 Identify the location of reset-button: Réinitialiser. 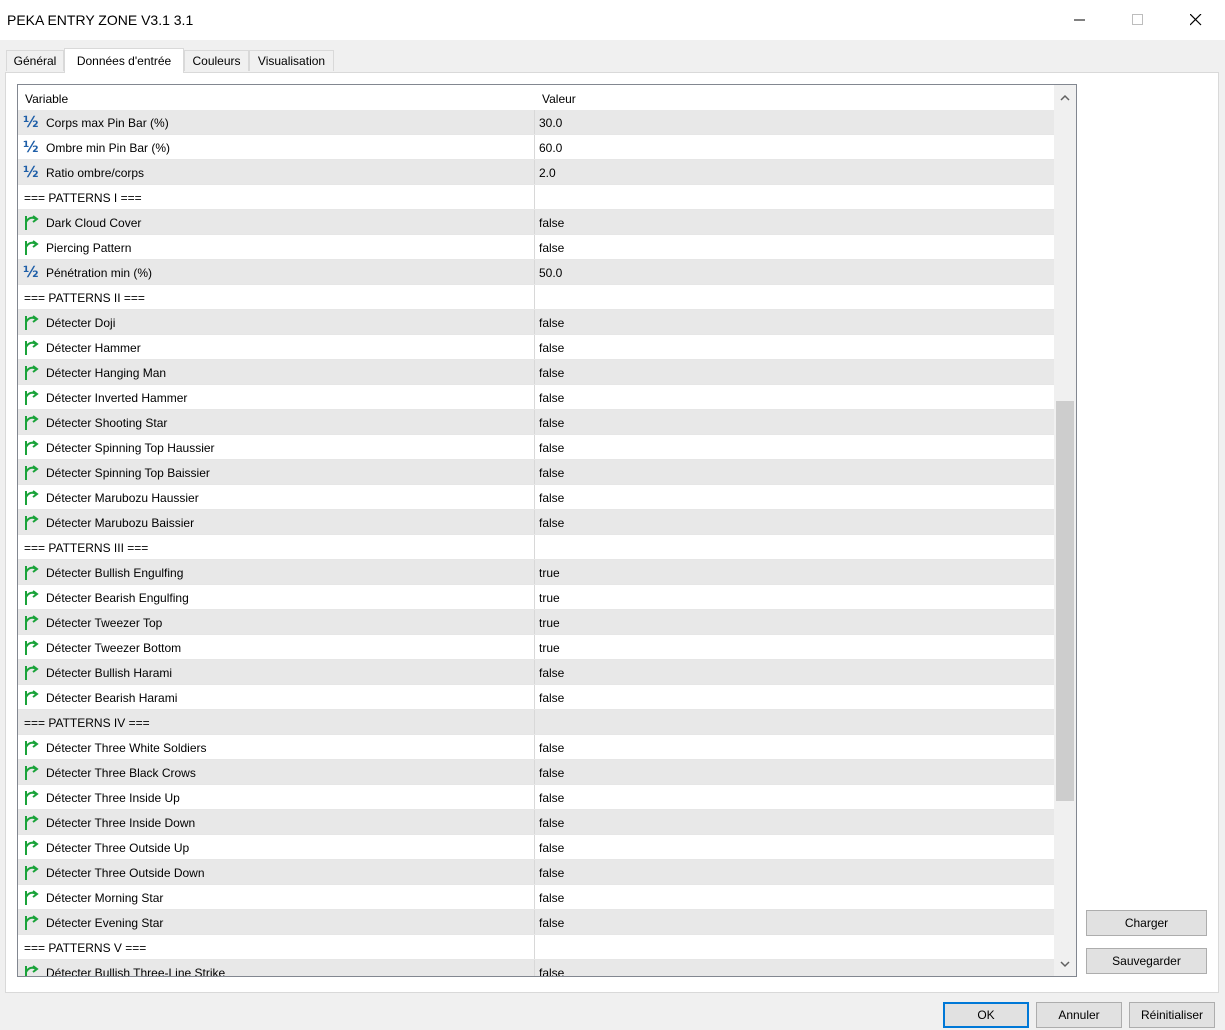
(1172, 1015).